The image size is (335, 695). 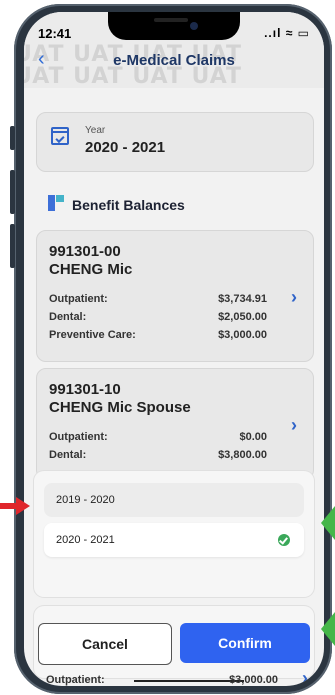 I want to click on notch, so click(x=174, y=26).